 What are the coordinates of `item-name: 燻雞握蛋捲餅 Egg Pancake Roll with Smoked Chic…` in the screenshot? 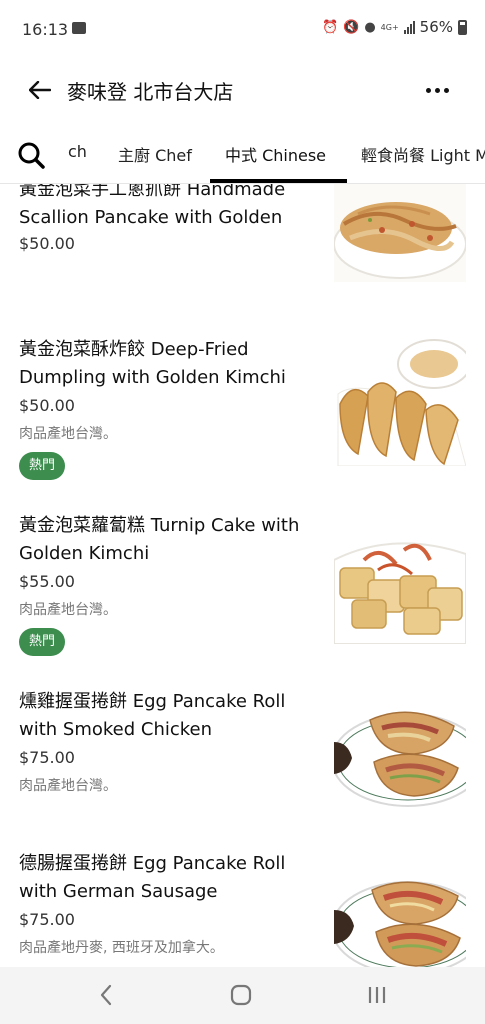 It's located at (152, 715).